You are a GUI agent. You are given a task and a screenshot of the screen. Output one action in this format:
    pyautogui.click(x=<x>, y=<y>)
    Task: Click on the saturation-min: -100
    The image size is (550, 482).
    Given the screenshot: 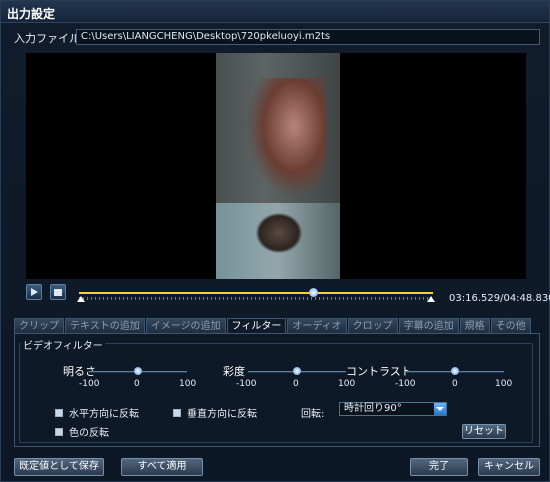 What is the action you would take?
    pyautogui.click(x=246, y=384)
    